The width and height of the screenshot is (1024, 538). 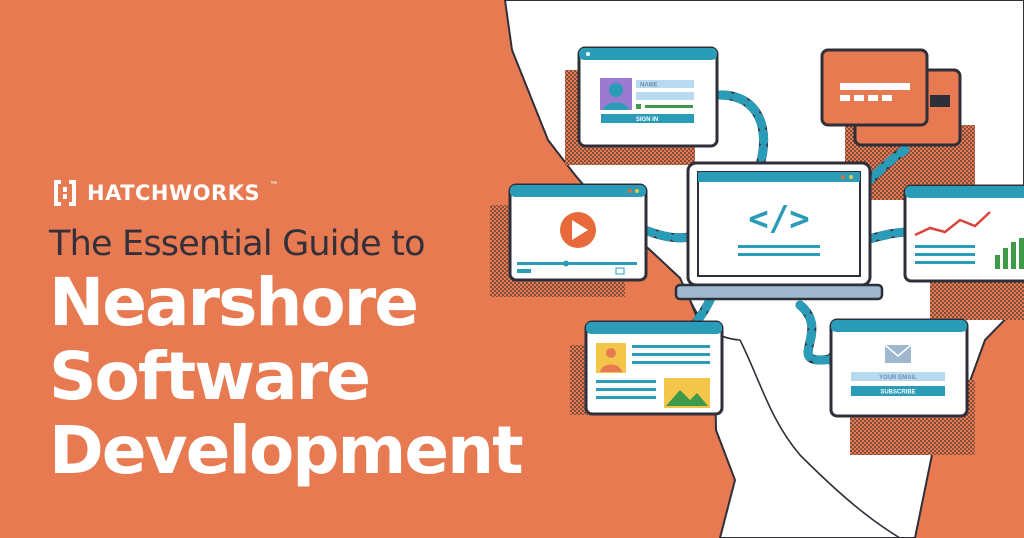 I want to click on headline-title-line: Software, so click(x=210, y=376).